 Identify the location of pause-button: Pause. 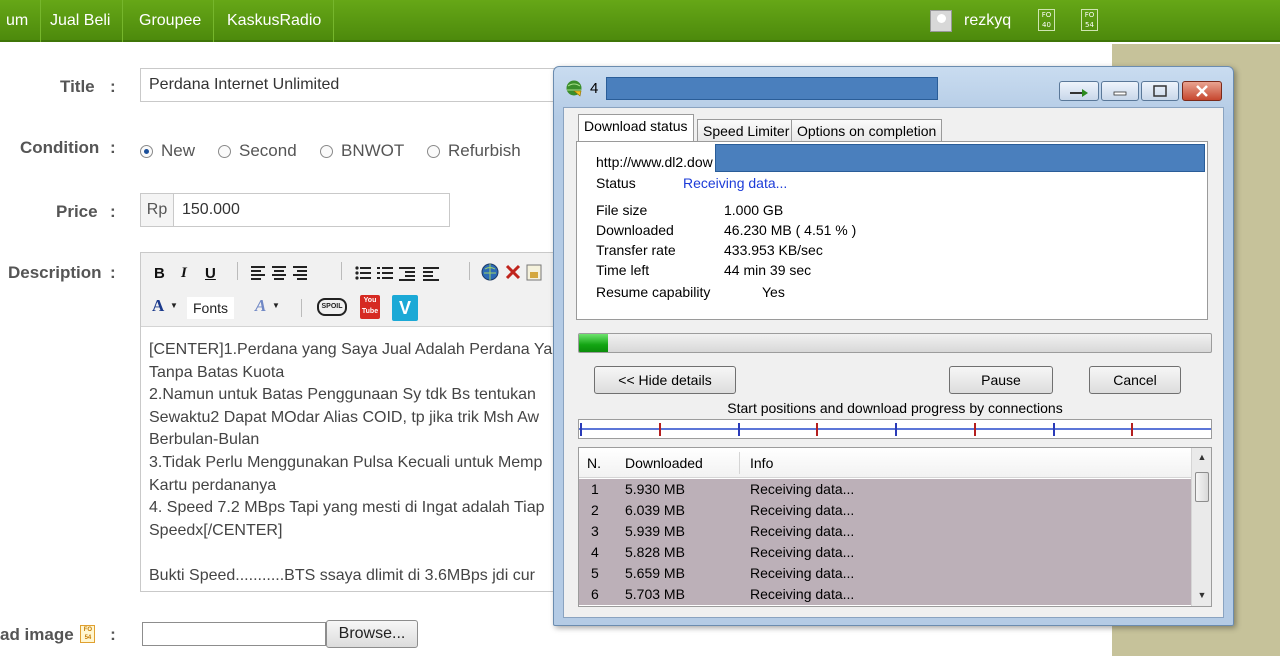
(1001, 380).